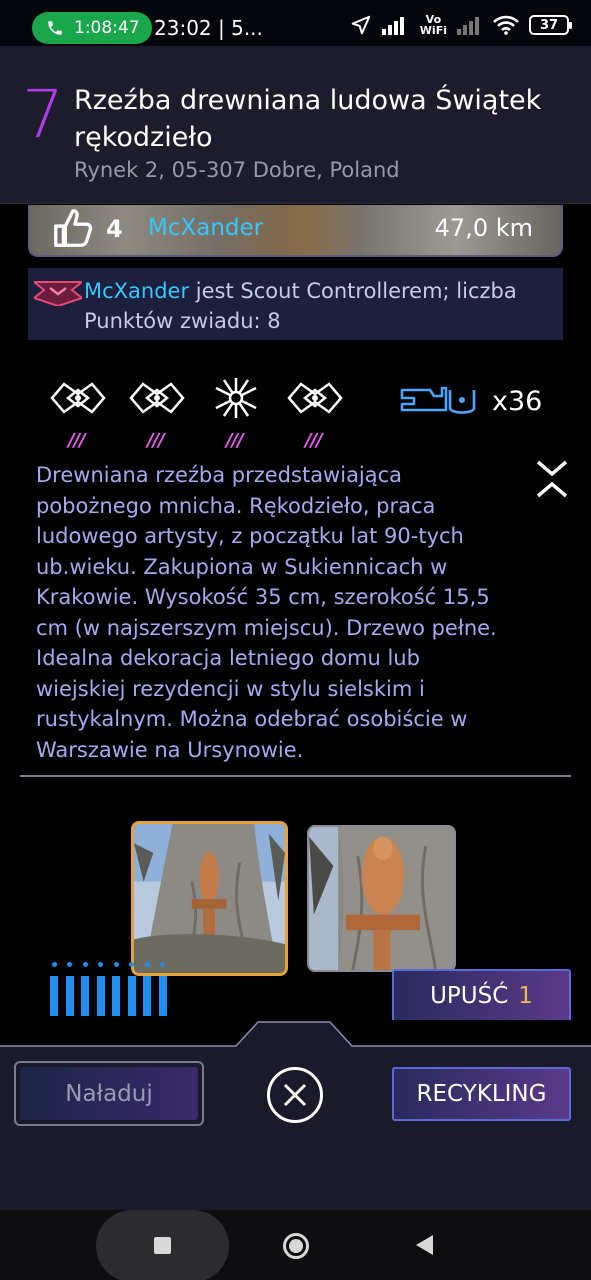  I want to click on home-icon, so click(296, 1246).